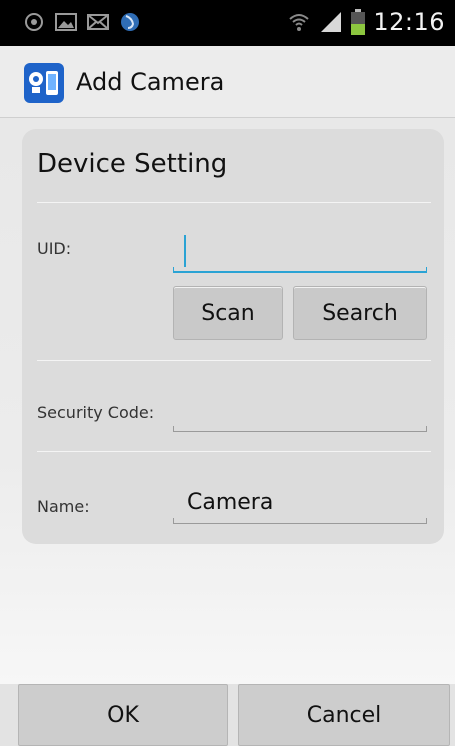 The image size is (455, 746). What do you see at coordinates (227, 82) in the screenshot?
I see `action-bar: Add Camera` at bounding box center [227, 82].